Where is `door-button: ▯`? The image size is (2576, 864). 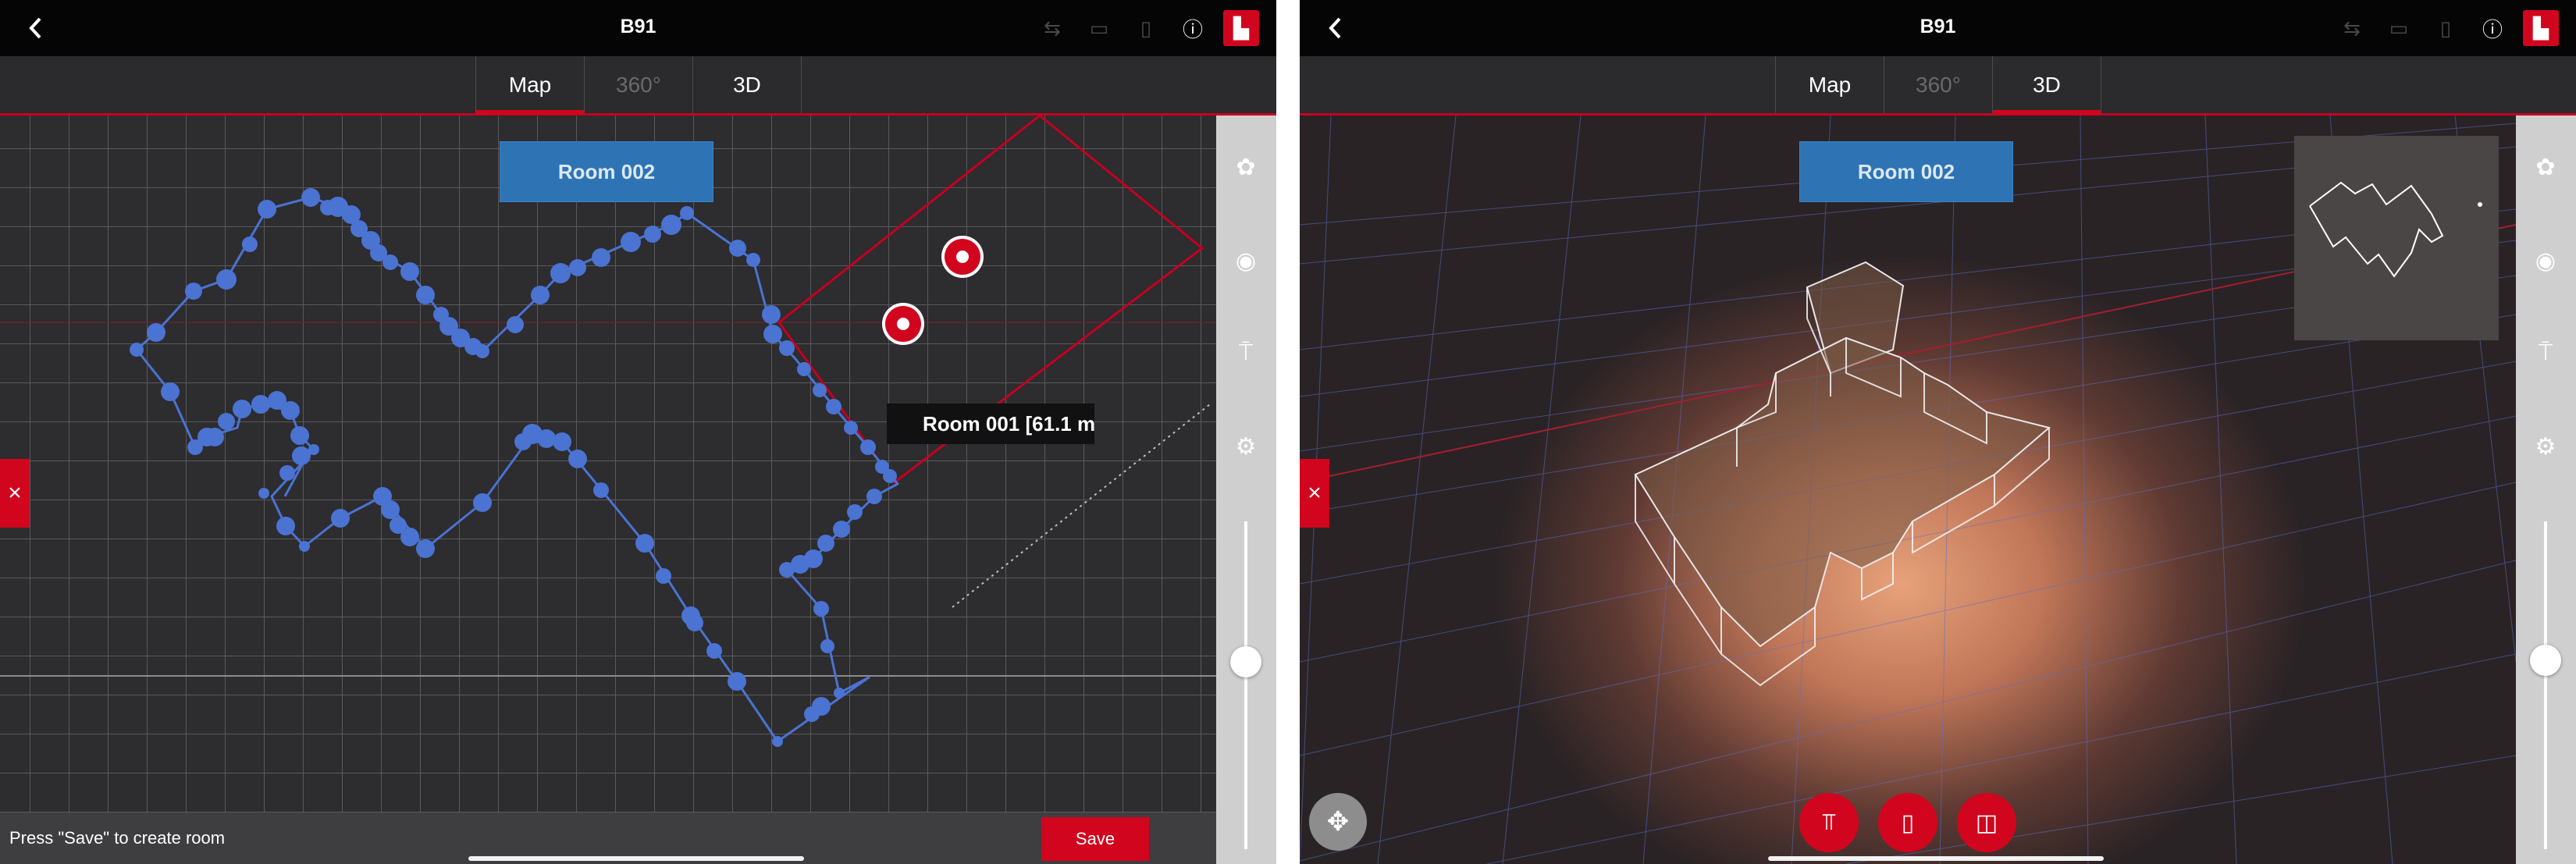
door-button: ▯ is located at coordinates (1907, 822).